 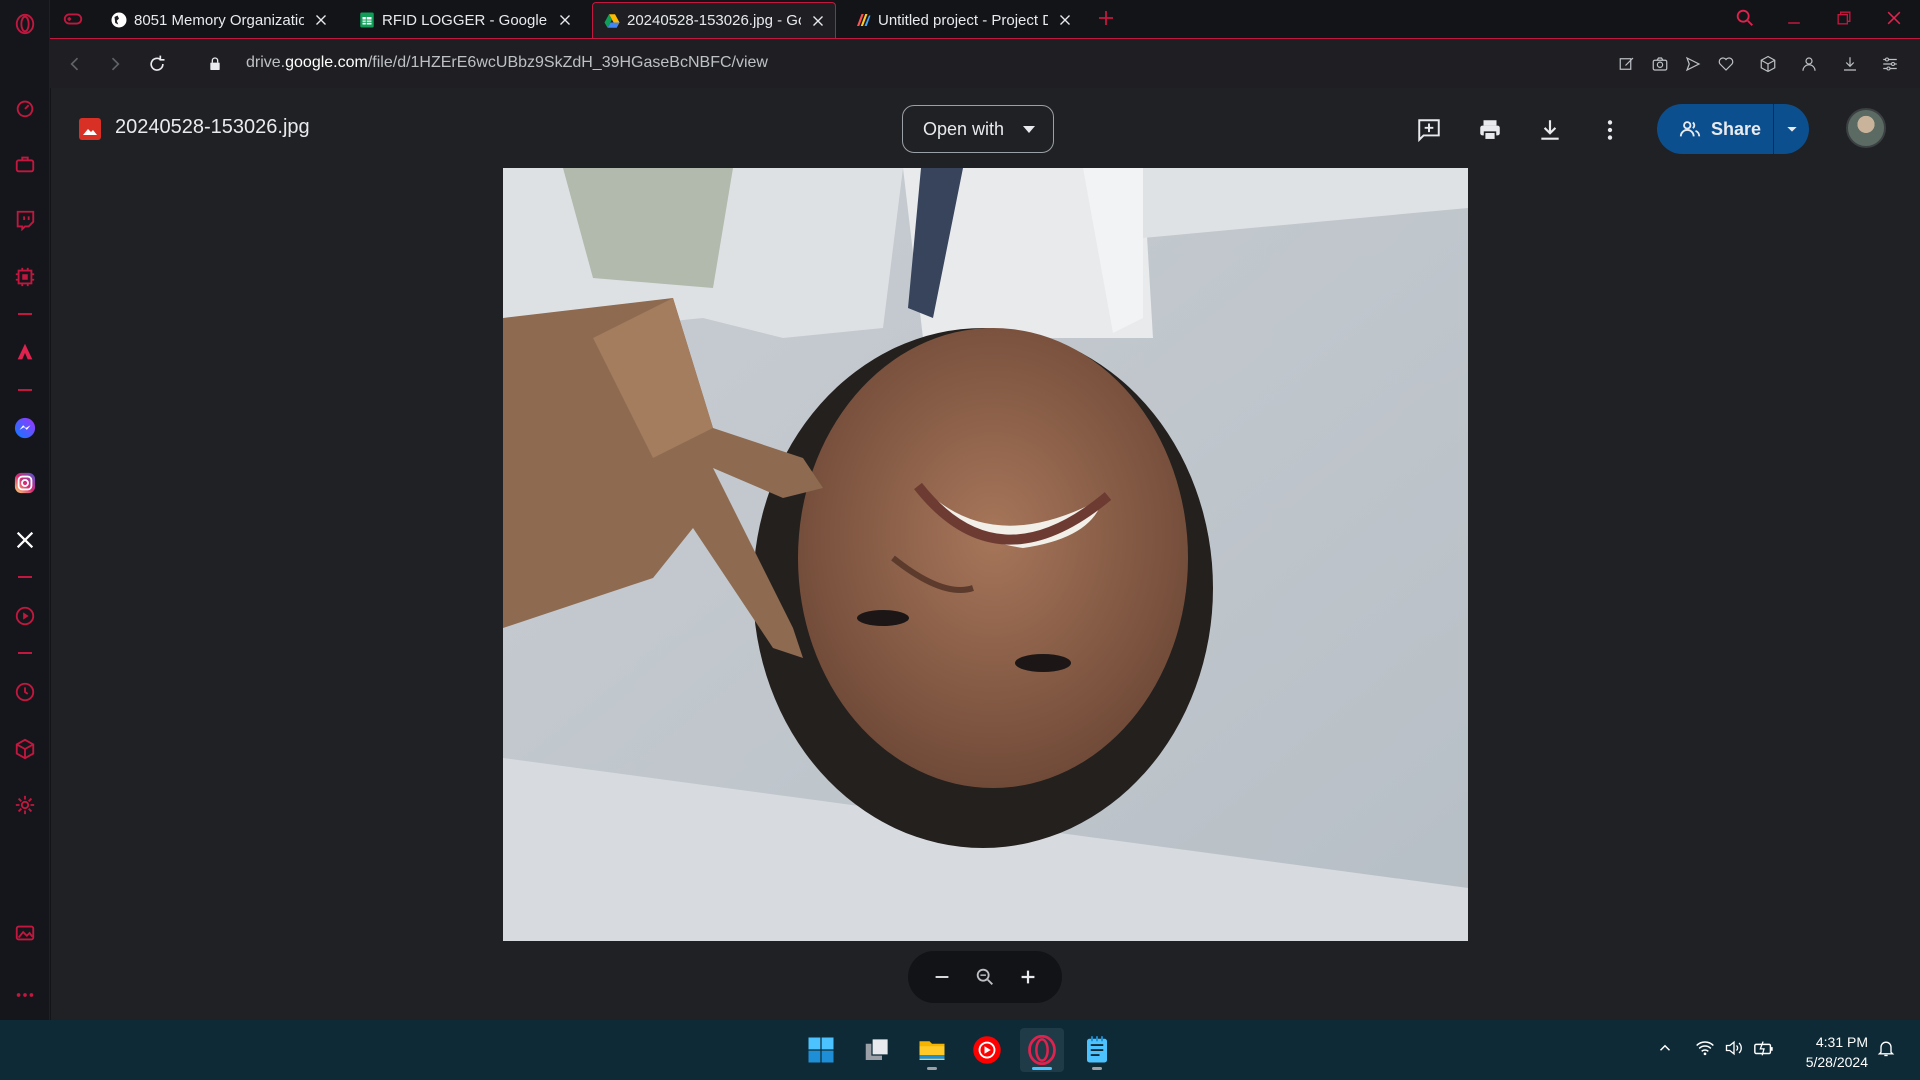 I want to click on zoom-icon, so click(x=984, y=976).